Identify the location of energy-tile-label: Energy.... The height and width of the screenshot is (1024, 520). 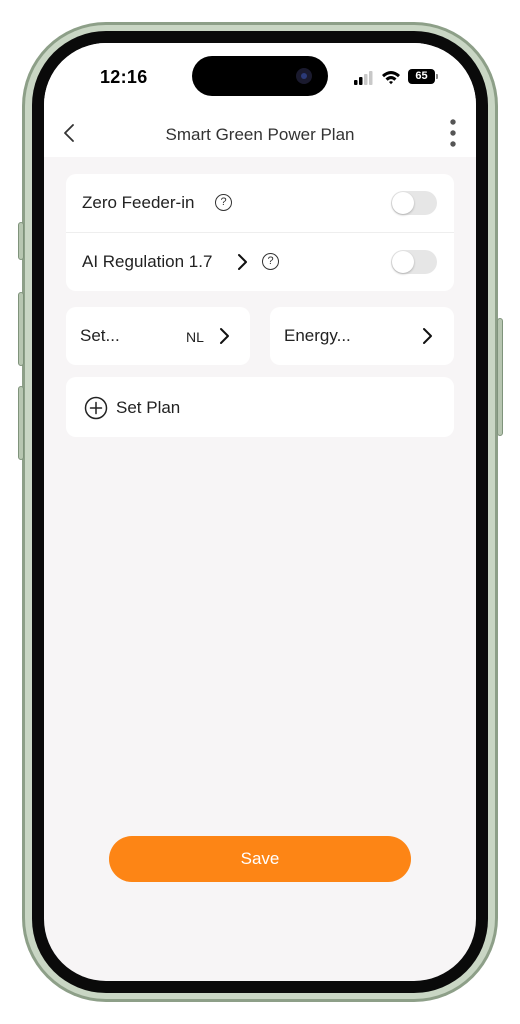
(317, 335).